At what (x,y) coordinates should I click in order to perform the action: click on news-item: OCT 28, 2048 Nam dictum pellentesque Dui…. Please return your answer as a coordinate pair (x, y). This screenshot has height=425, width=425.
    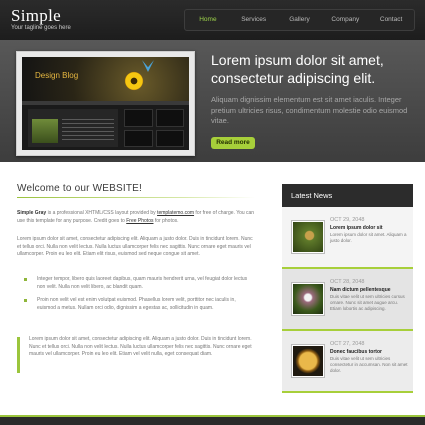
    Looking at the image, I should click on (347, 300).